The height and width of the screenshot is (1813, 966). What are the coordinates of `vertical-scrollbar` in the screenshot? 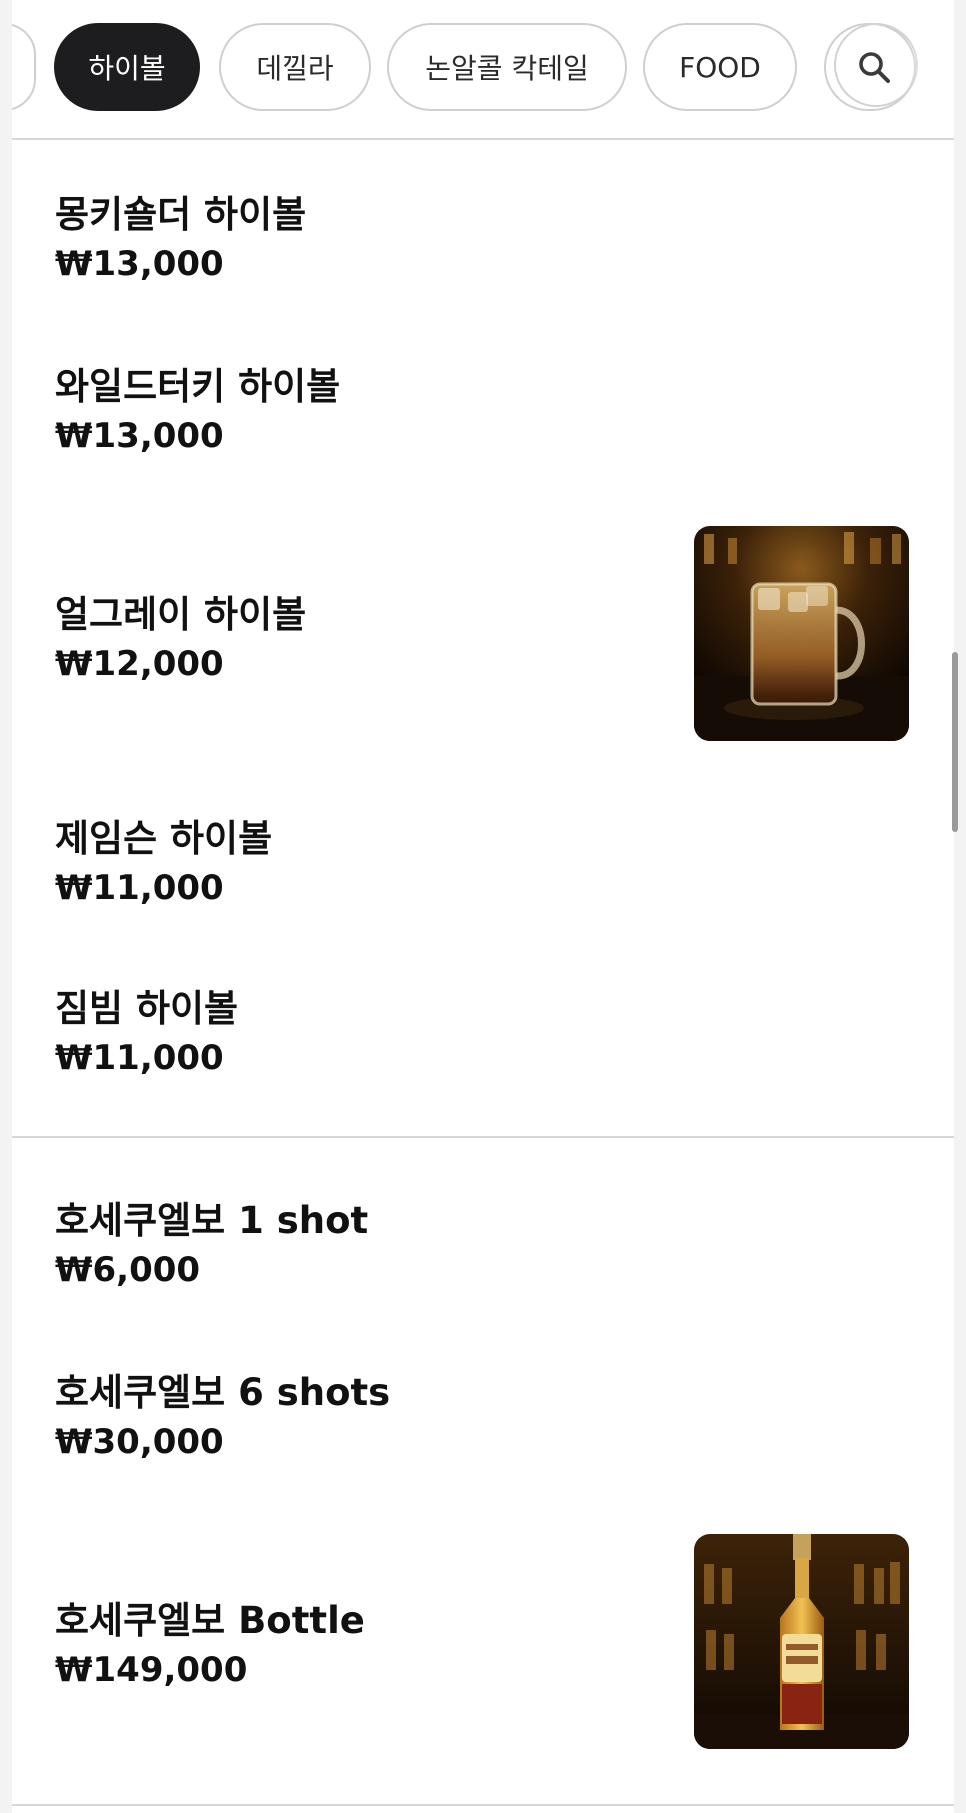 It's located at (955, 742).